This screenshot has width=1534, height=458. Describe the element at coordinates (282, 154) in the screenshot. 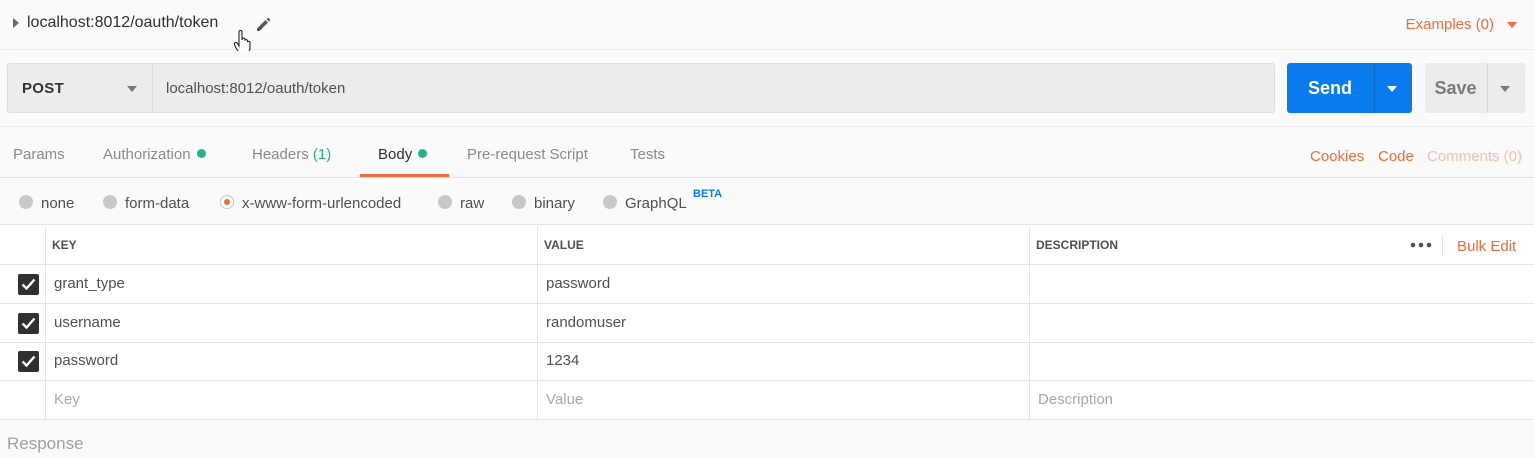

I see `tab-headers-label: Headers` at that location.